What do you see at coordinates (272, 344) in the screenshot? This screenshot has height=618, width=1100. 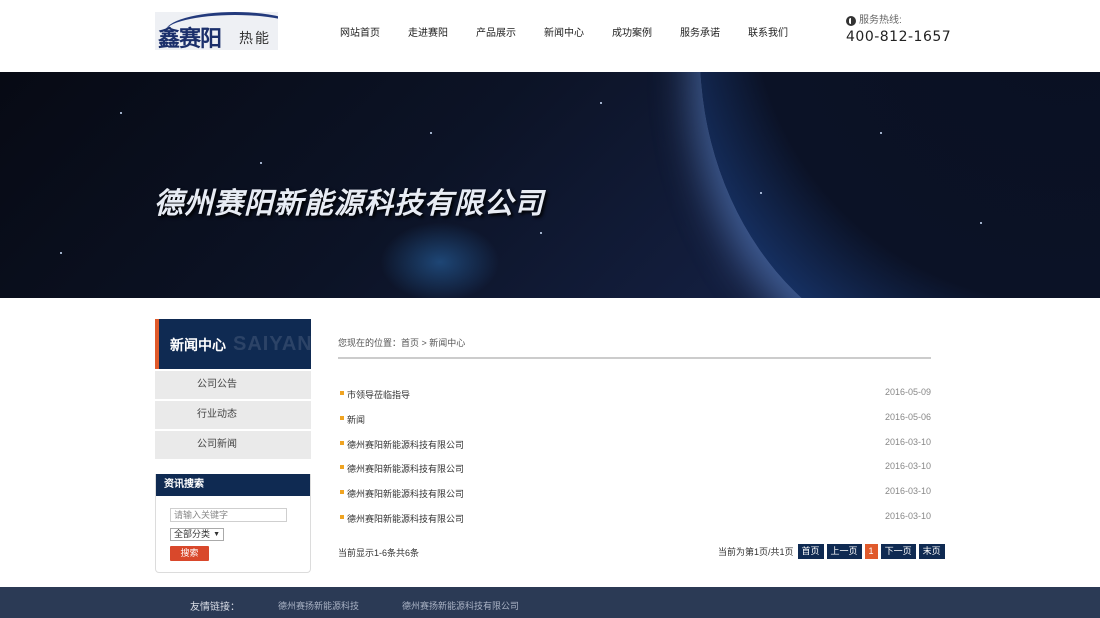 I see `sidebar-watermark: SAIYANG` at bounding box center [272, 344].